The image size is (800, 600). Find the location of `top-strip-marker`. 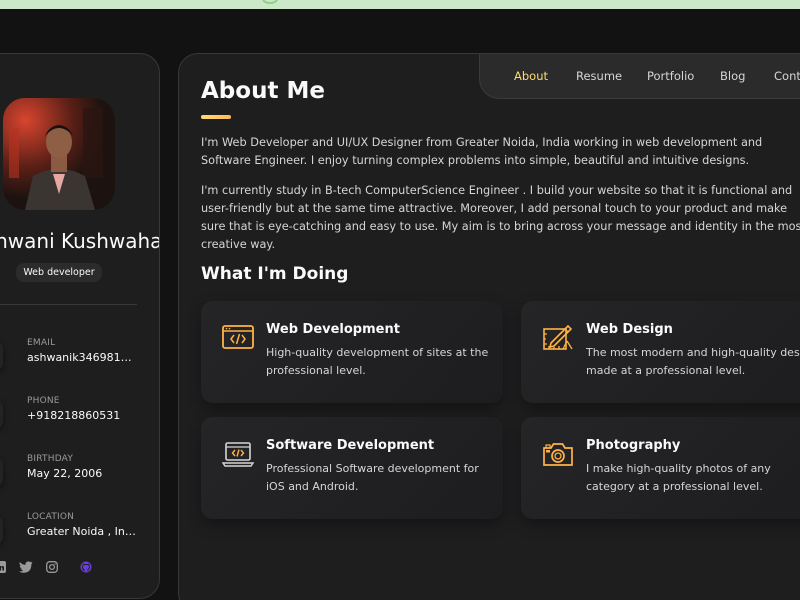

top-strip-marker is located at coordinates (270, 2).